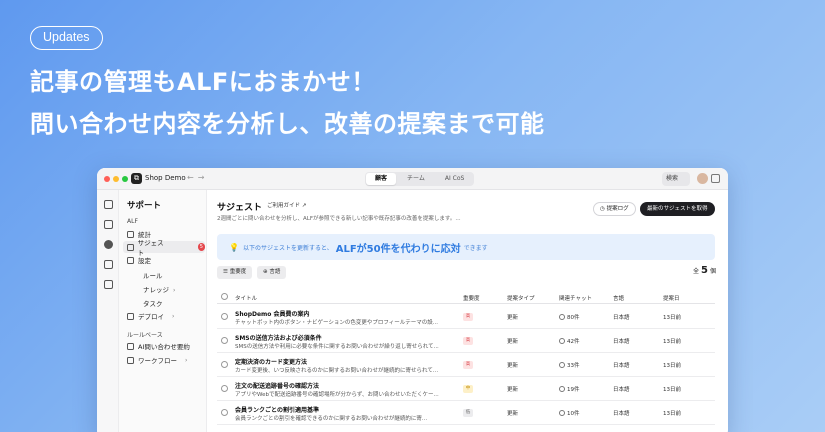  I want to click on chat-count: 80件, so click(573, 318).